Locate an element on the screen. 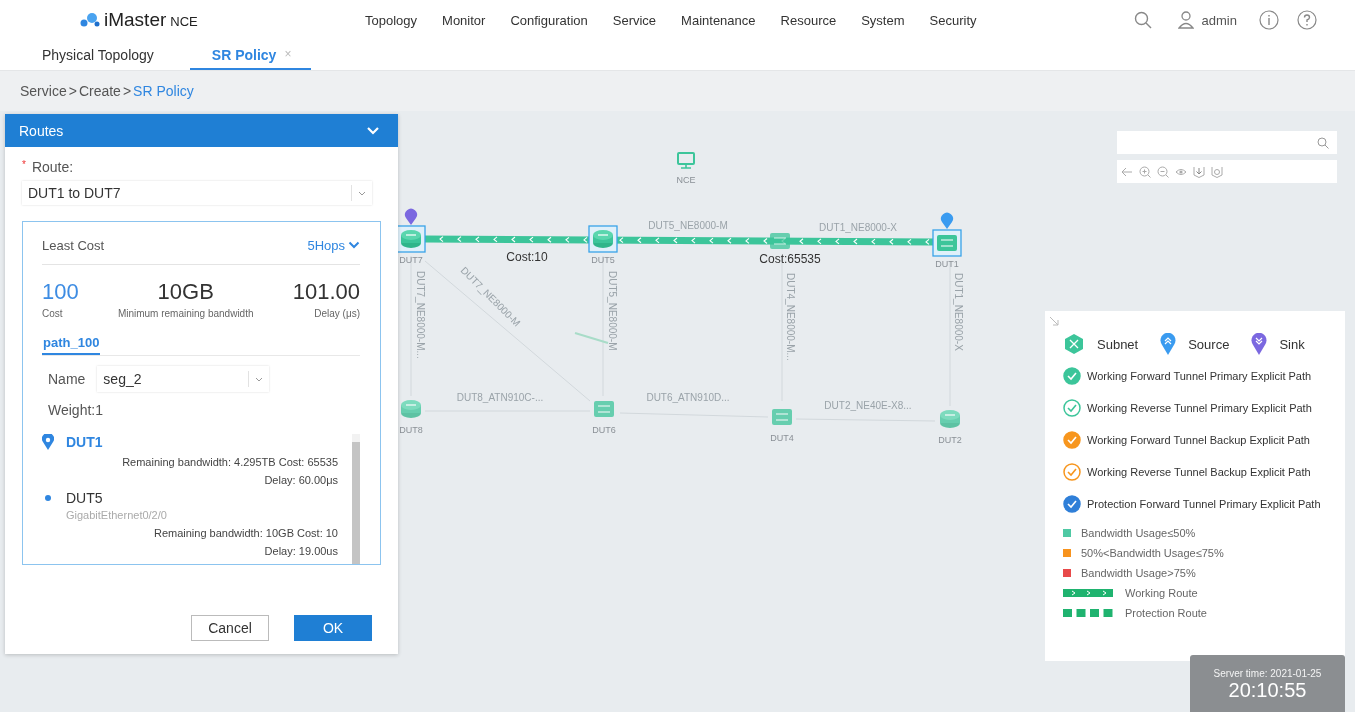  dialog-button: Cancel is located at coordinates (230, 628).